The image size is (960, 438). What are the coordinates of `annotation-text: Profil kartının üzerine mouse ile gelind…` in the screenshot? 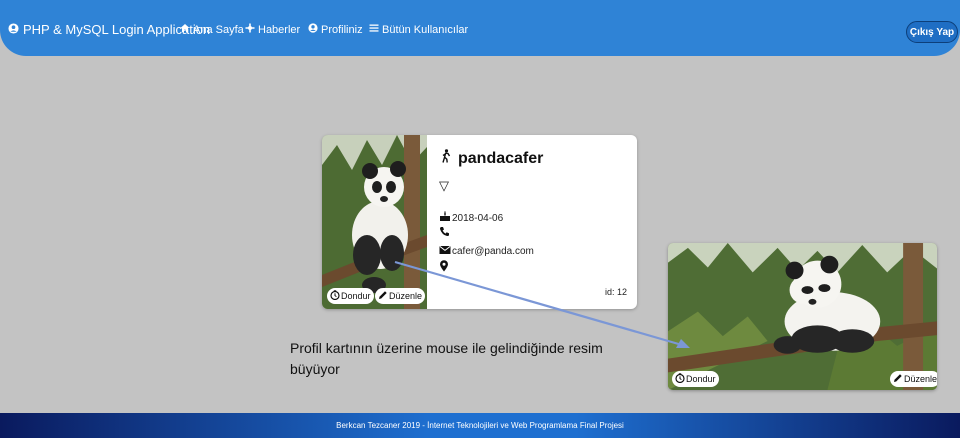 It's located at (446, 358).